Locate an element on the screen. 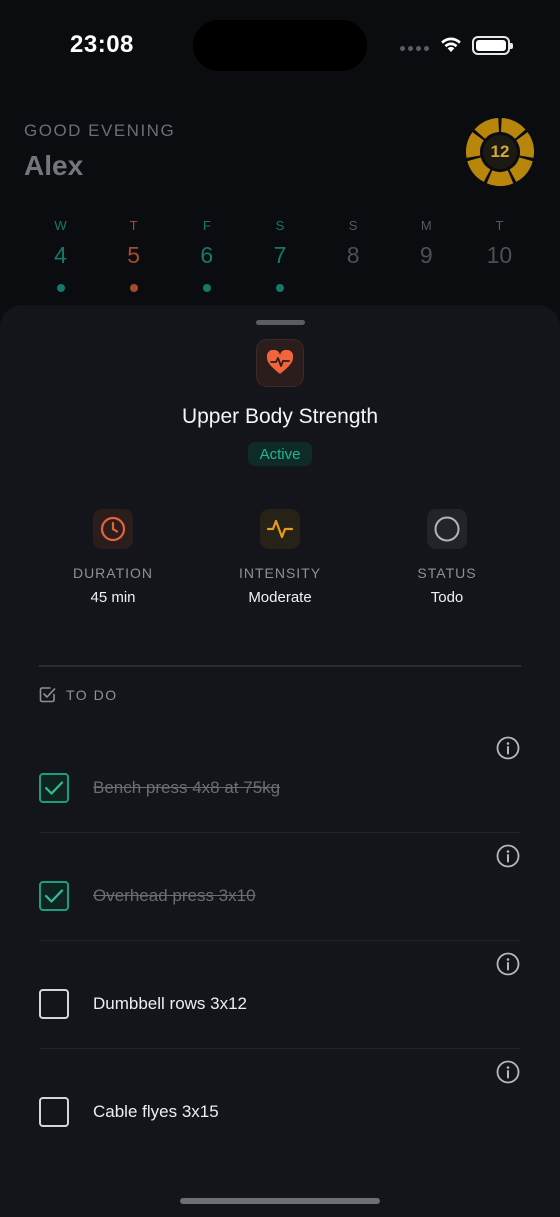 The height and width of the screenshot is (1217, 560). status-badge: Active is located at coordinates (280, 454).